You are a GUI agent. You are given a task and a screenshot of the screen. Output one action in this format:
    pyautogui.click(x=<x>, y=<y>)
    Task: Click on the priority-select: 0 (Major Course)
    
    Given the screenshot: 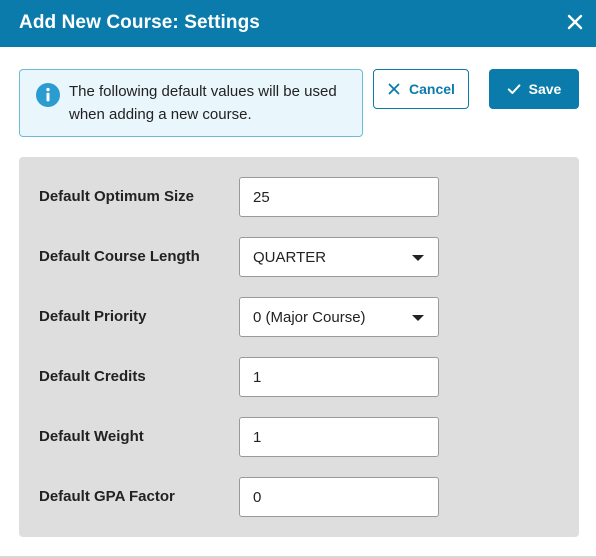 What is the action you would take?
    pyautogui.click(x=339, y=317)
    